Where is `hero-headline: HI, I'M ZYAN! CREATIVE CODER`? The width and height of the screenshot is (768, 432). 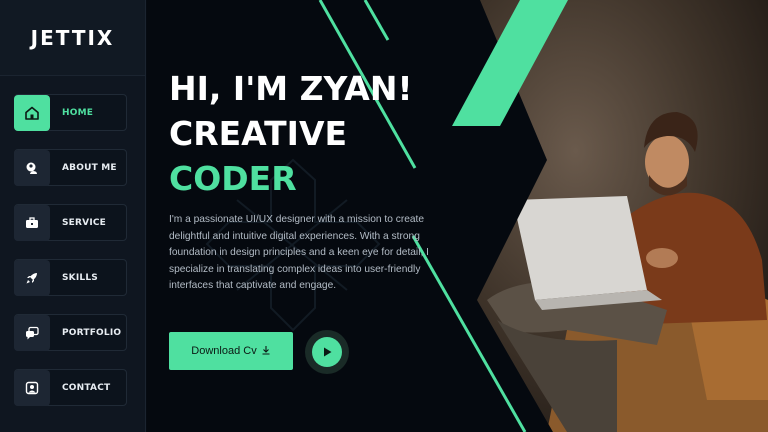 hero-headline: HI, I'M ZYAN! CREATIVE CODER is located at coordinates (291, 133).